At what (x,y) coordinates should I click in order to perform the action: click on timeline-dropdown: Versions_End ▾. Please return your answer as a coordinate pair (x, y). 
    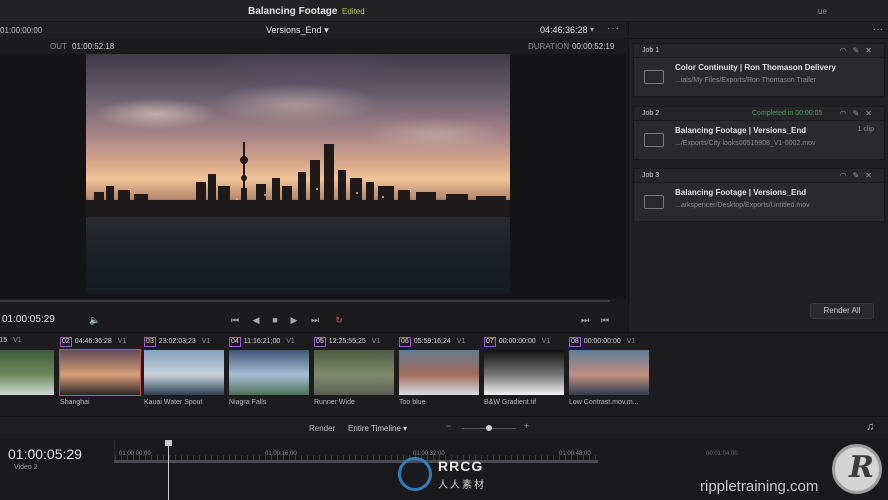
    Looking at the image, I should click on (297, 30).